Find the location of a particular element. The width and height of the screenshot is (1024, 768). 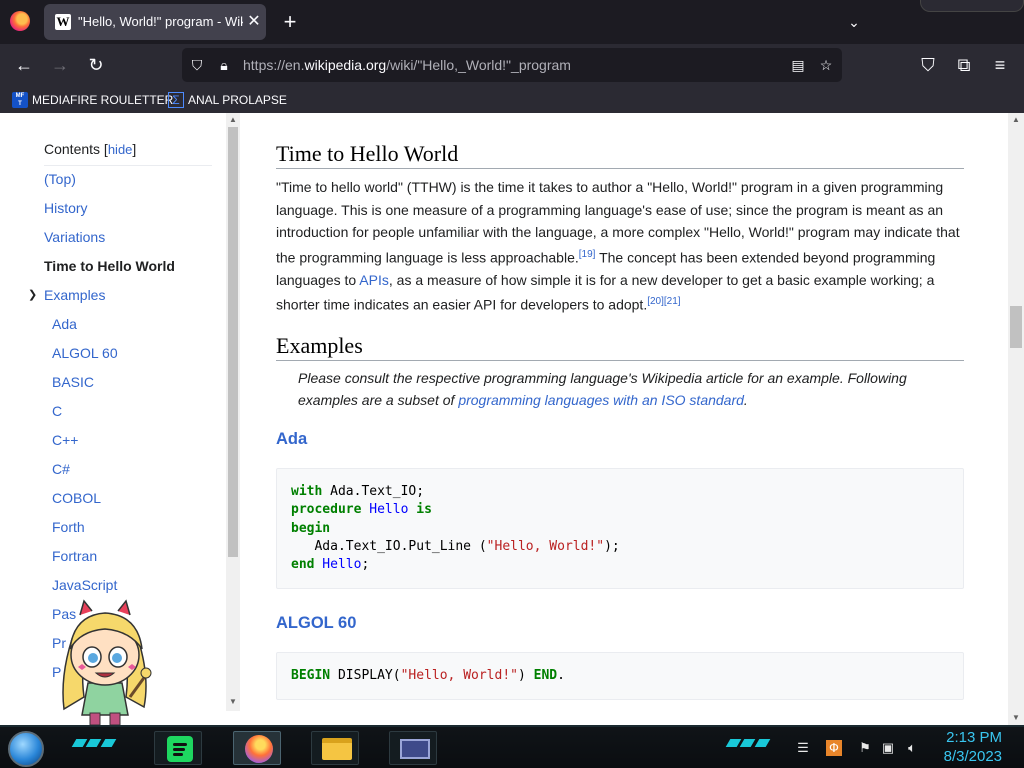

toc-hide-link: hide is located at coordinates (120, 149).